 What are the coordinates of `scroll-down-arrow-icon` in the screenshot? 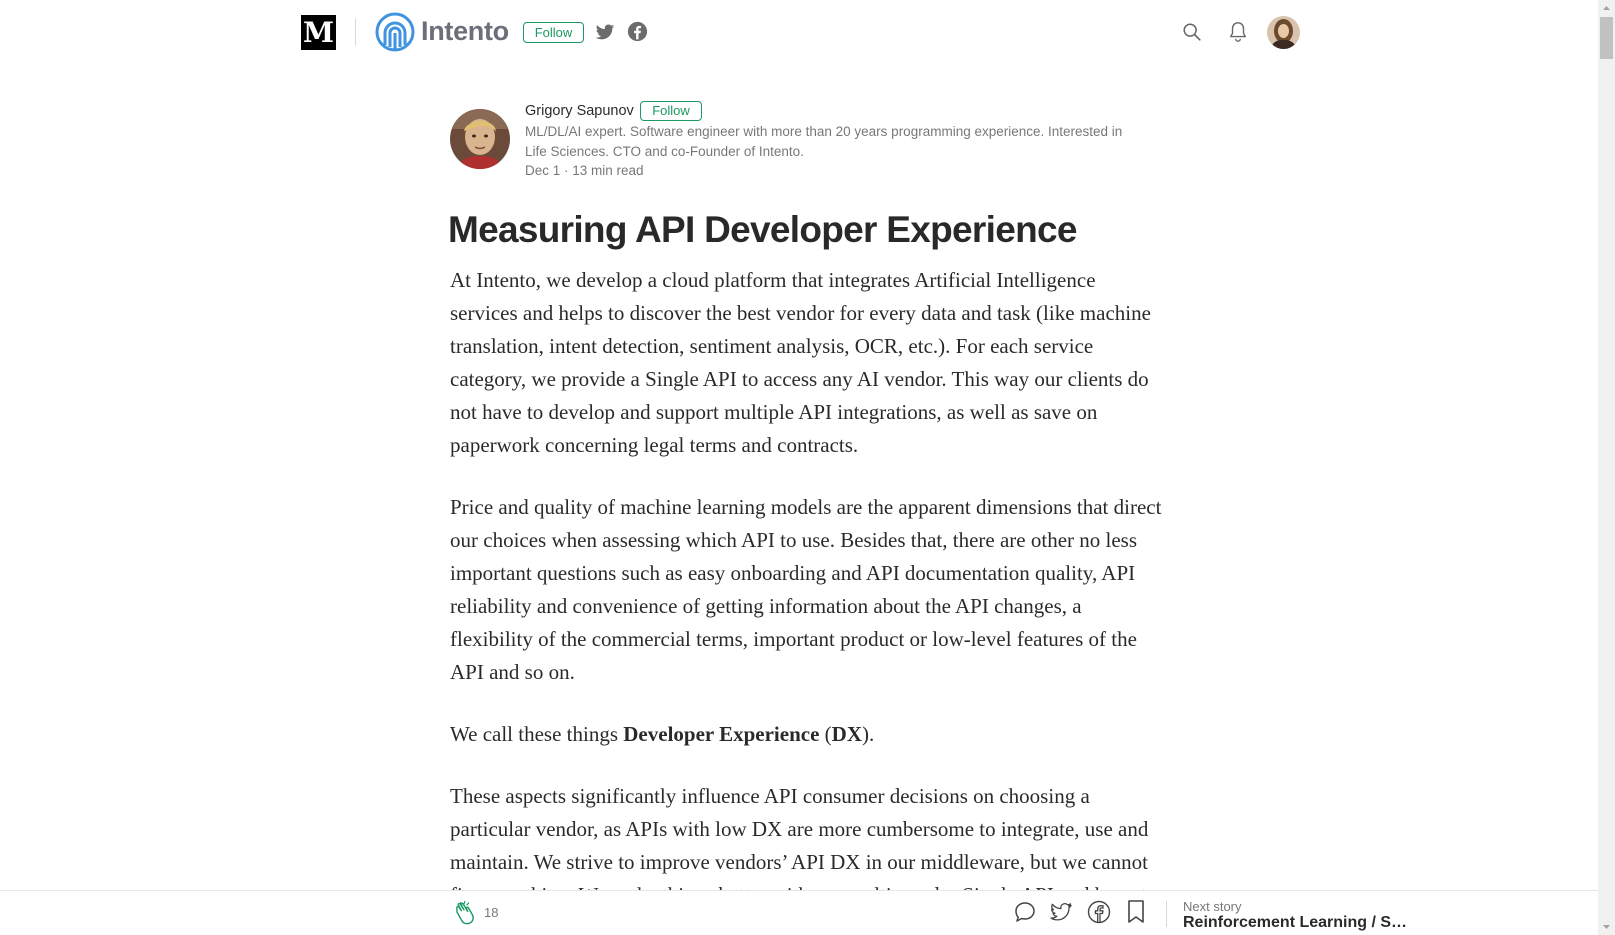 It's located at (1606, 926).